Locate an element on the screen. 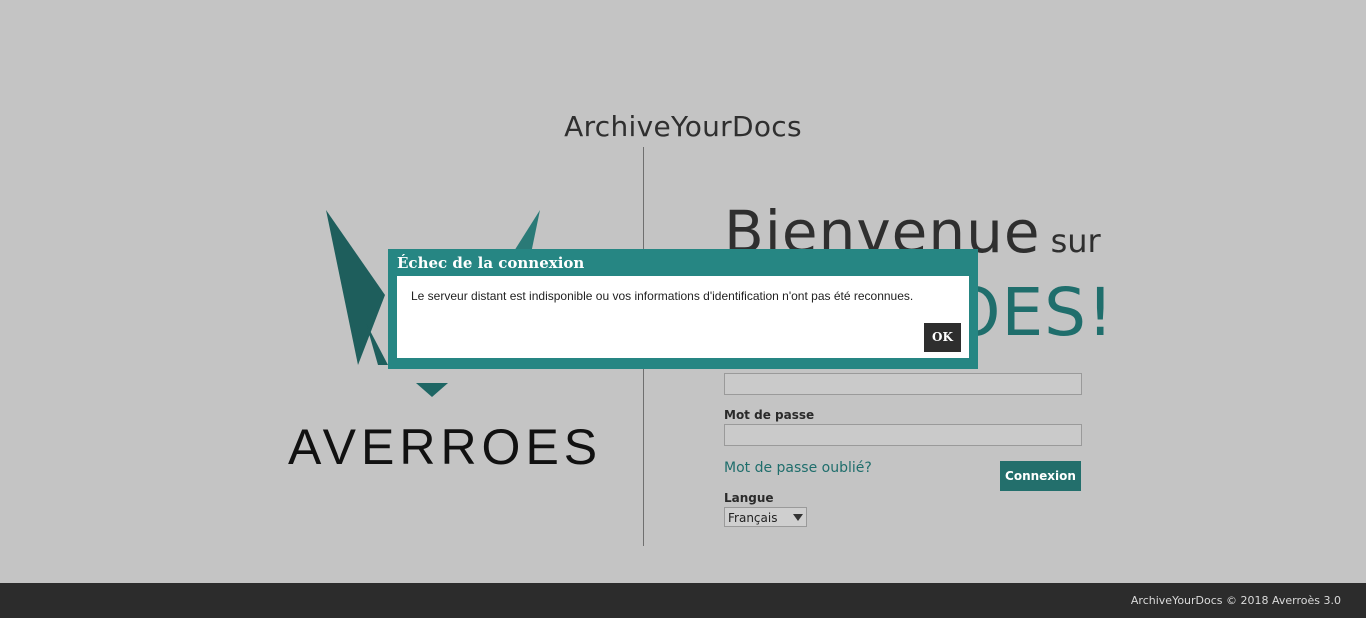  forgot-password-link: Mot de passe oublié? is located at coordinates (798, 468).